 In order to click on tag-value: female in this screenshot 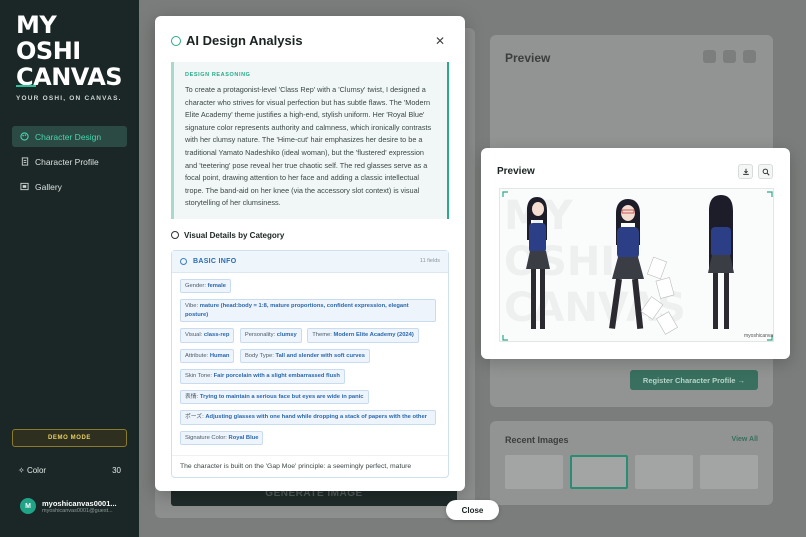, I will do `click(216, 285)`.